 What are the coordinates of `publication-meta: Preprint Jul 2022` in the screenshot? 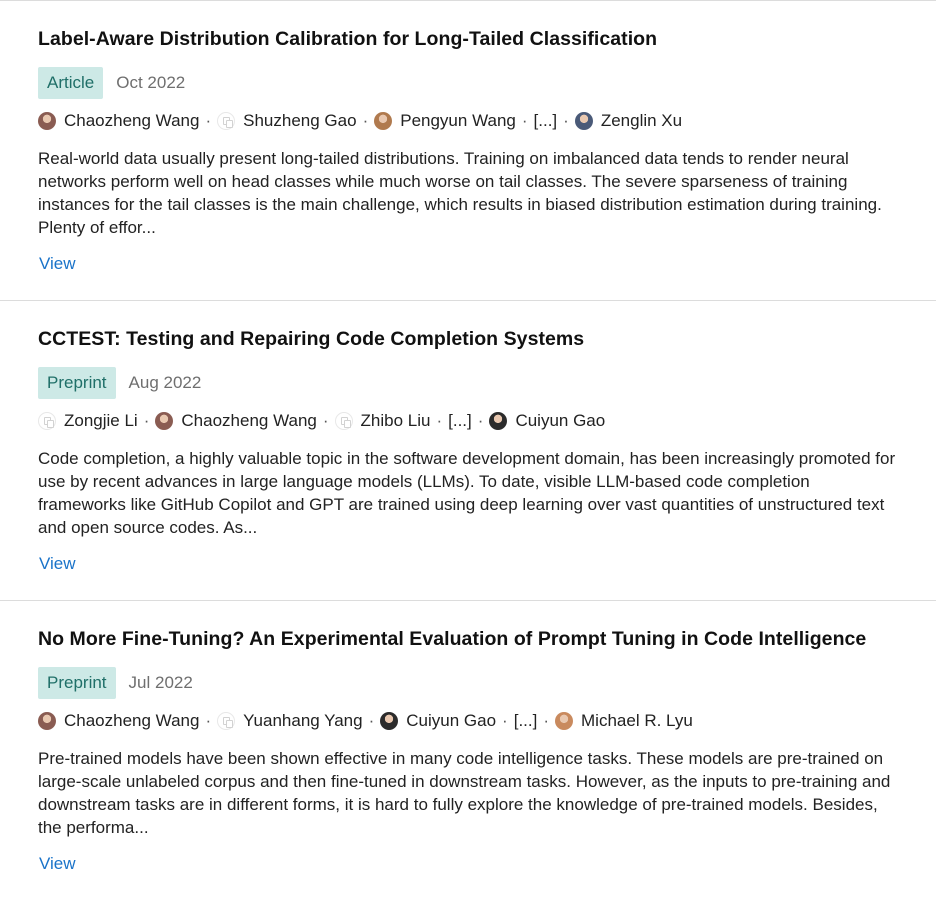 It's located at (115, 683).